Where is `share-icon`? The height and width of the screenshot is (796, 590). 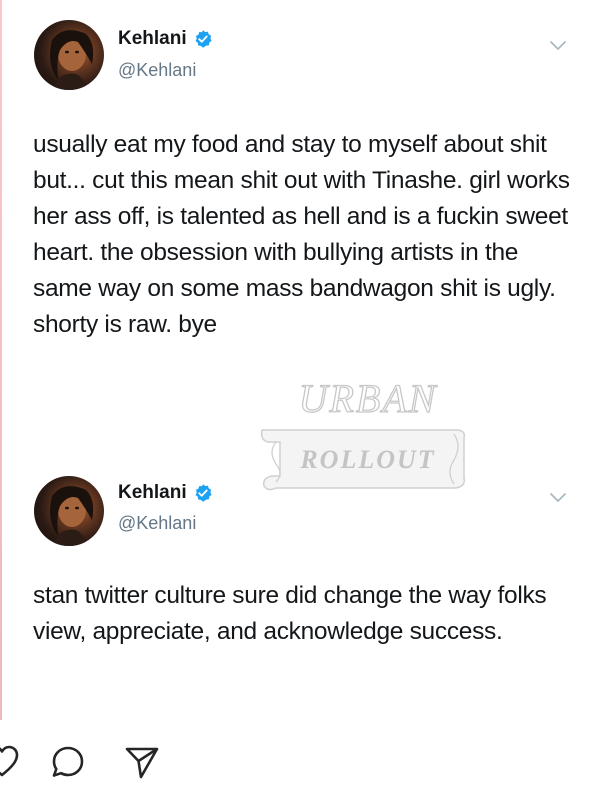 share-icon is located at coordinates (142, 762).